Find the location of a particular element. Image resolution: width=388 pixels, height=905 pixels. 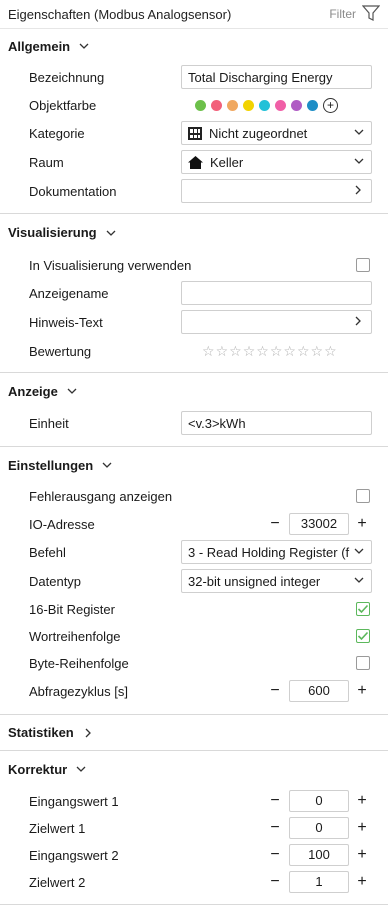

io-value: 33002 is located at coordinates (319, 524).